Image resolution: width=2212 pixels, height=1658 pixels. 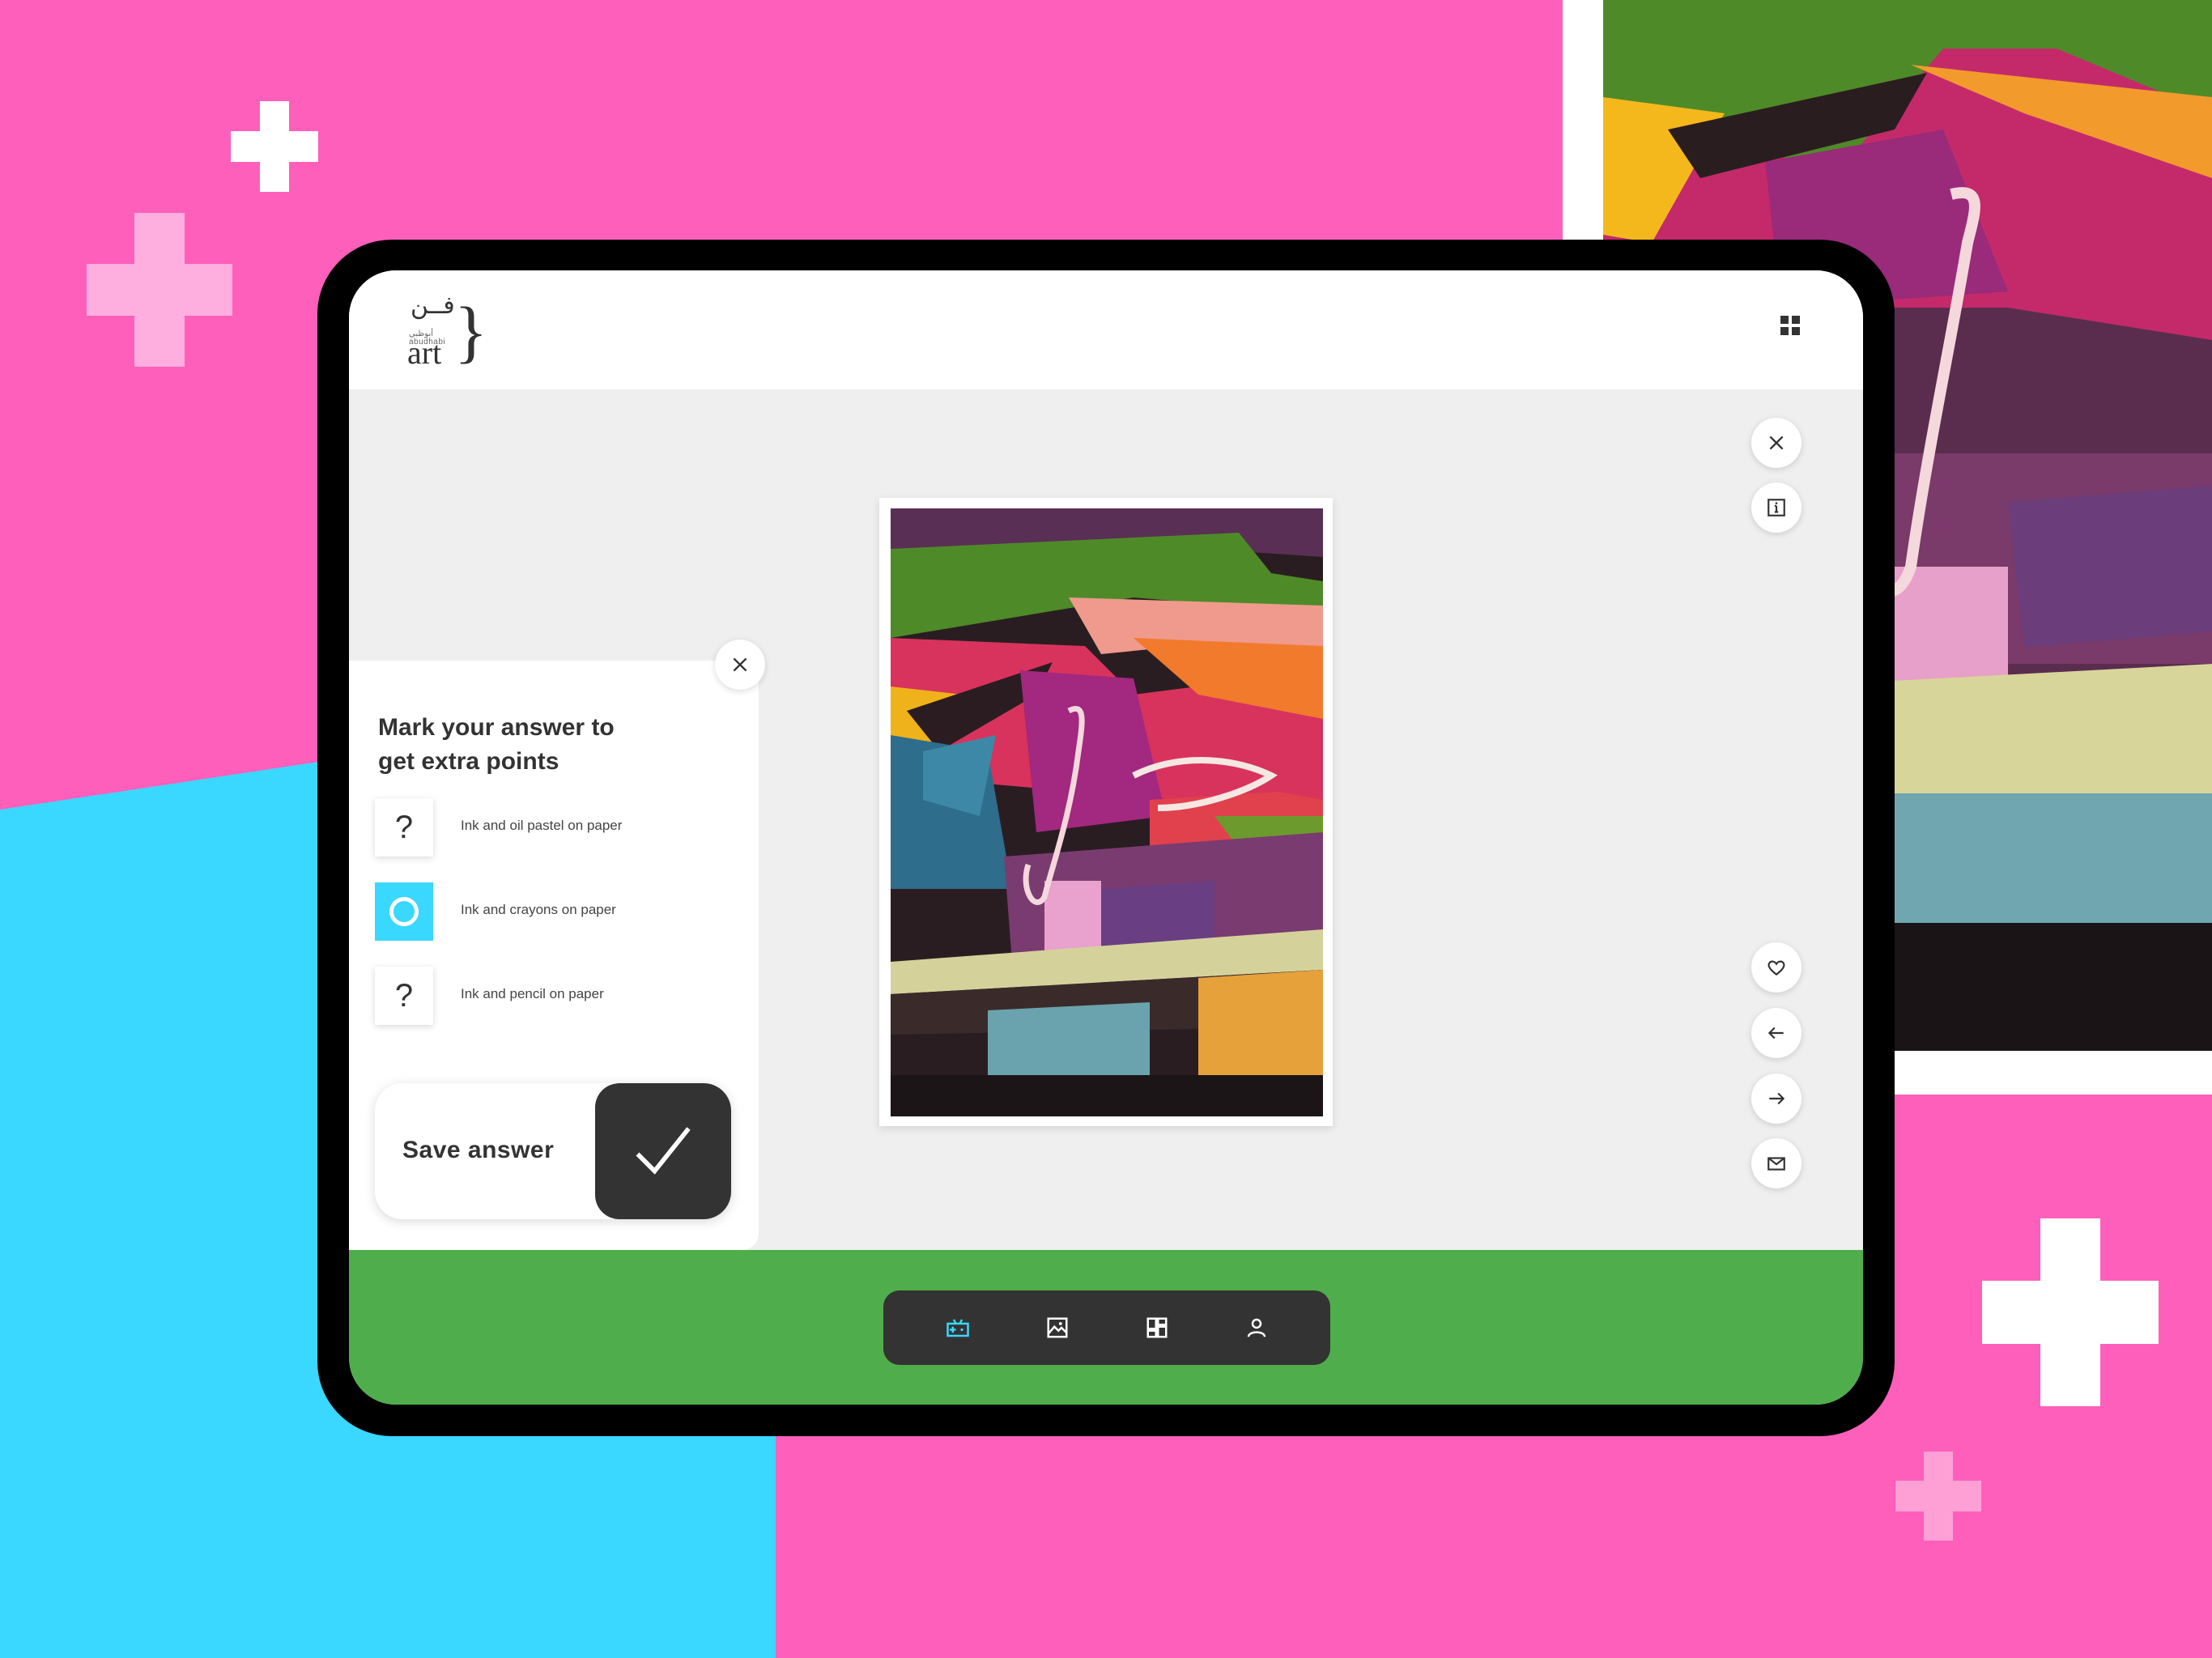 What do you see at coordinates (497, 744) in the screenshot?
I see `quiz-title: Mark your answer to get extra points` at bounding box center [497, 744].